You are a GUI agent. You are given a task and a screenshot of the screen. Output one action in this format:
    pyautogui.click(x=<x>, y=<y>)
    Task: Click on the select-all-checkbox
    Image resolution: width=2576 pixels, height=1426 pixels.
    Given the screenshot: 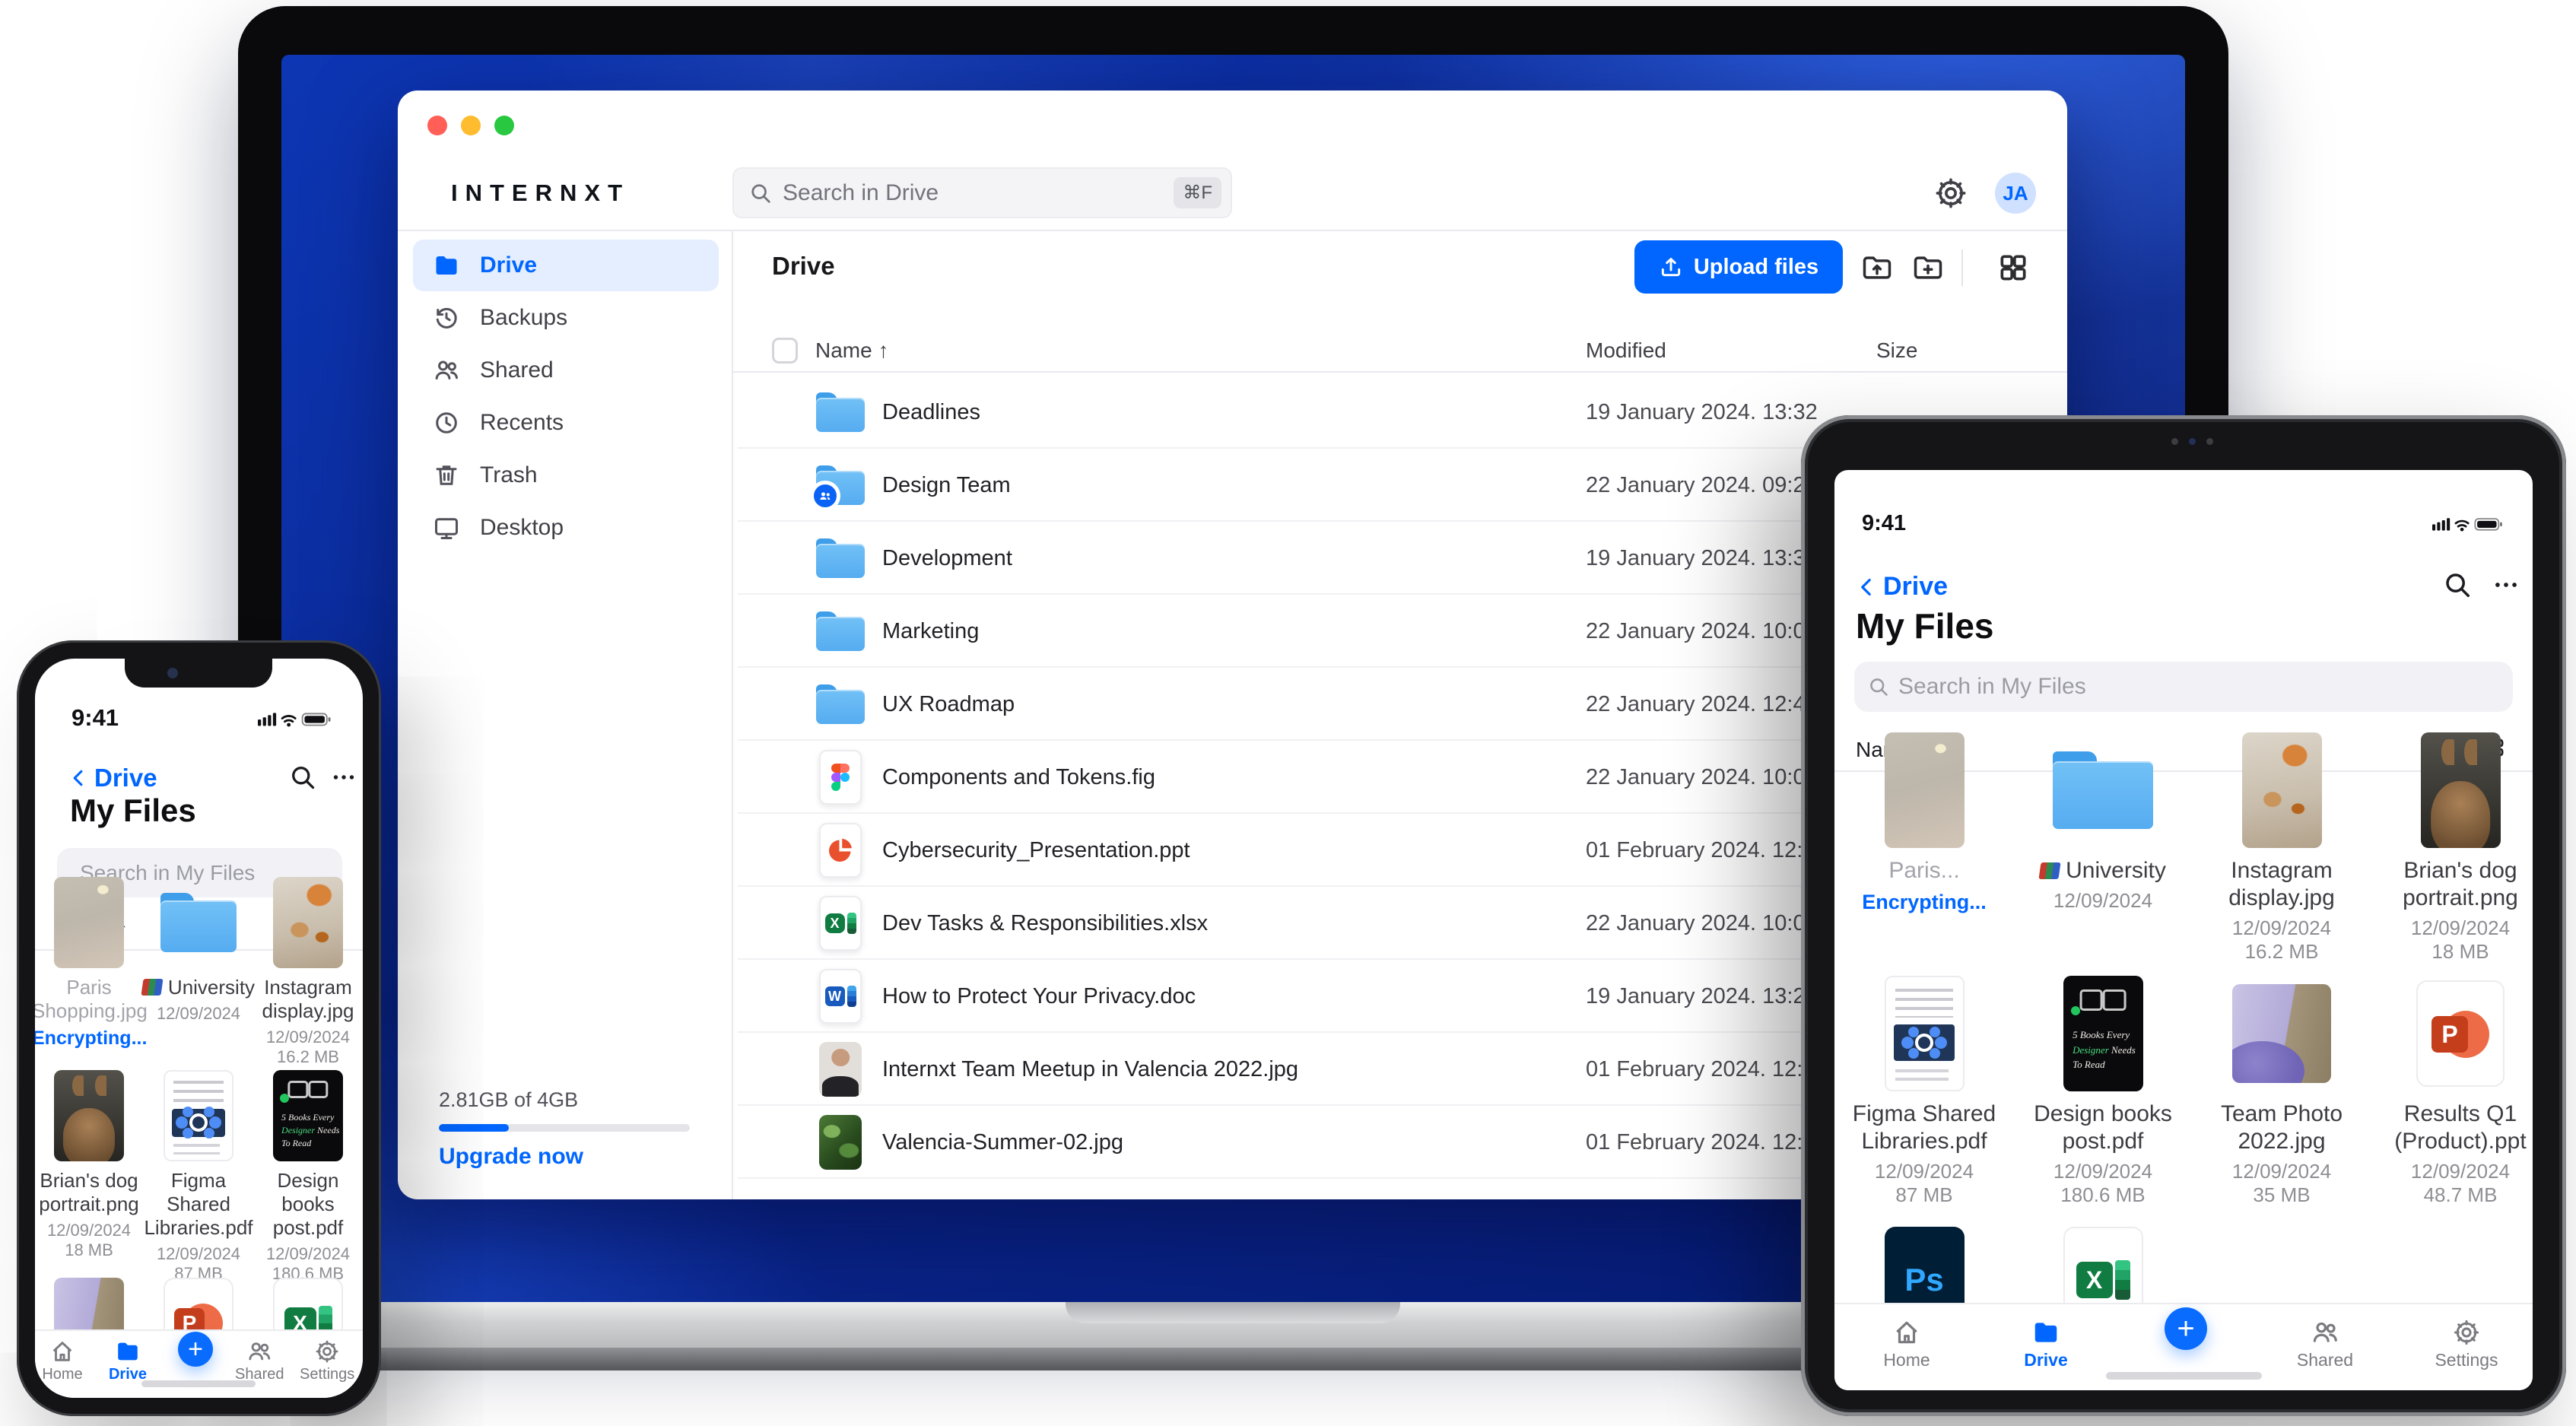 What is the action you would take?
    pyautogui.click(x=785, y=351)
    